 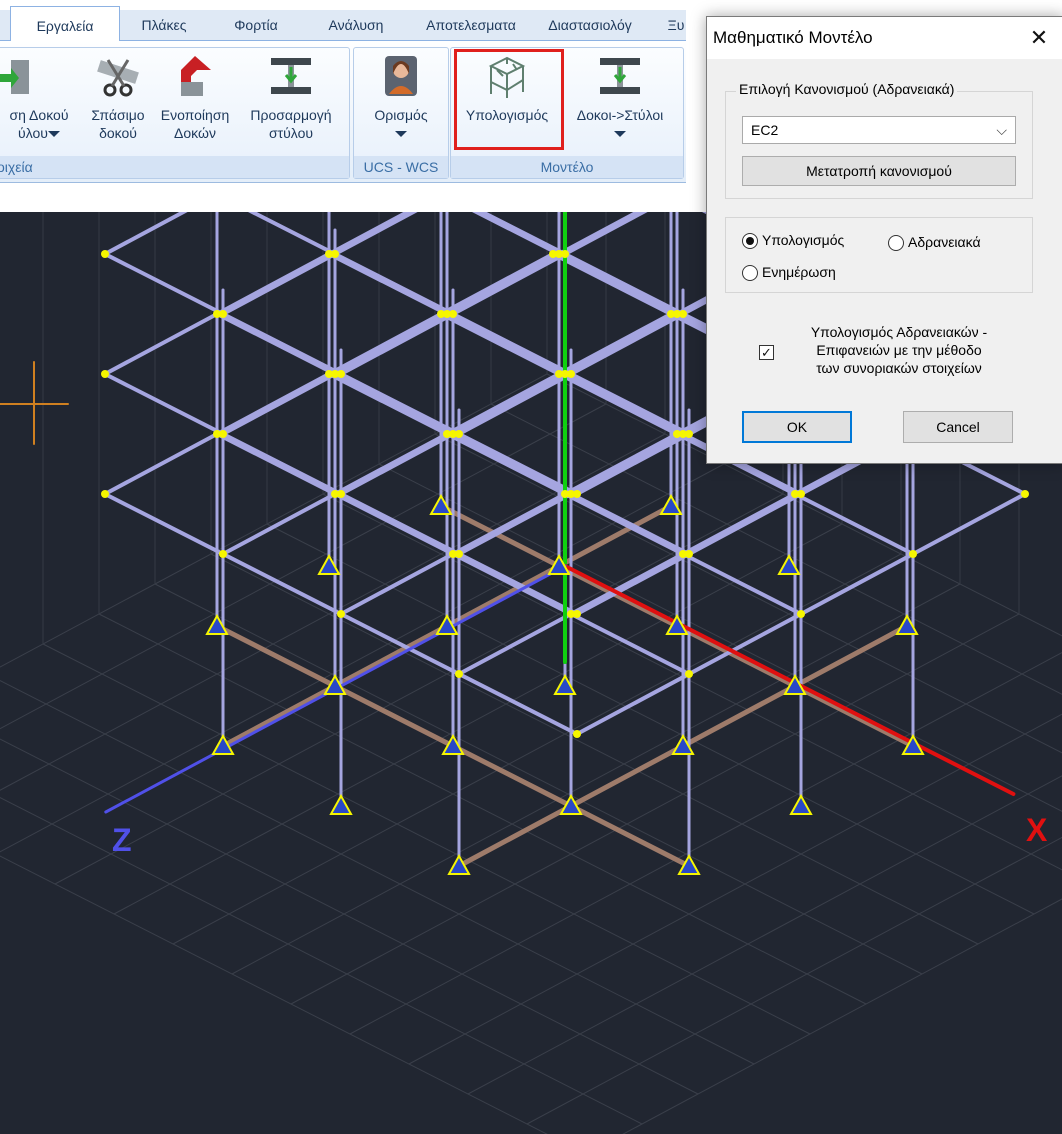 I want to click on checkbox-checked-icon: ✓, so click(x=766, y=352).